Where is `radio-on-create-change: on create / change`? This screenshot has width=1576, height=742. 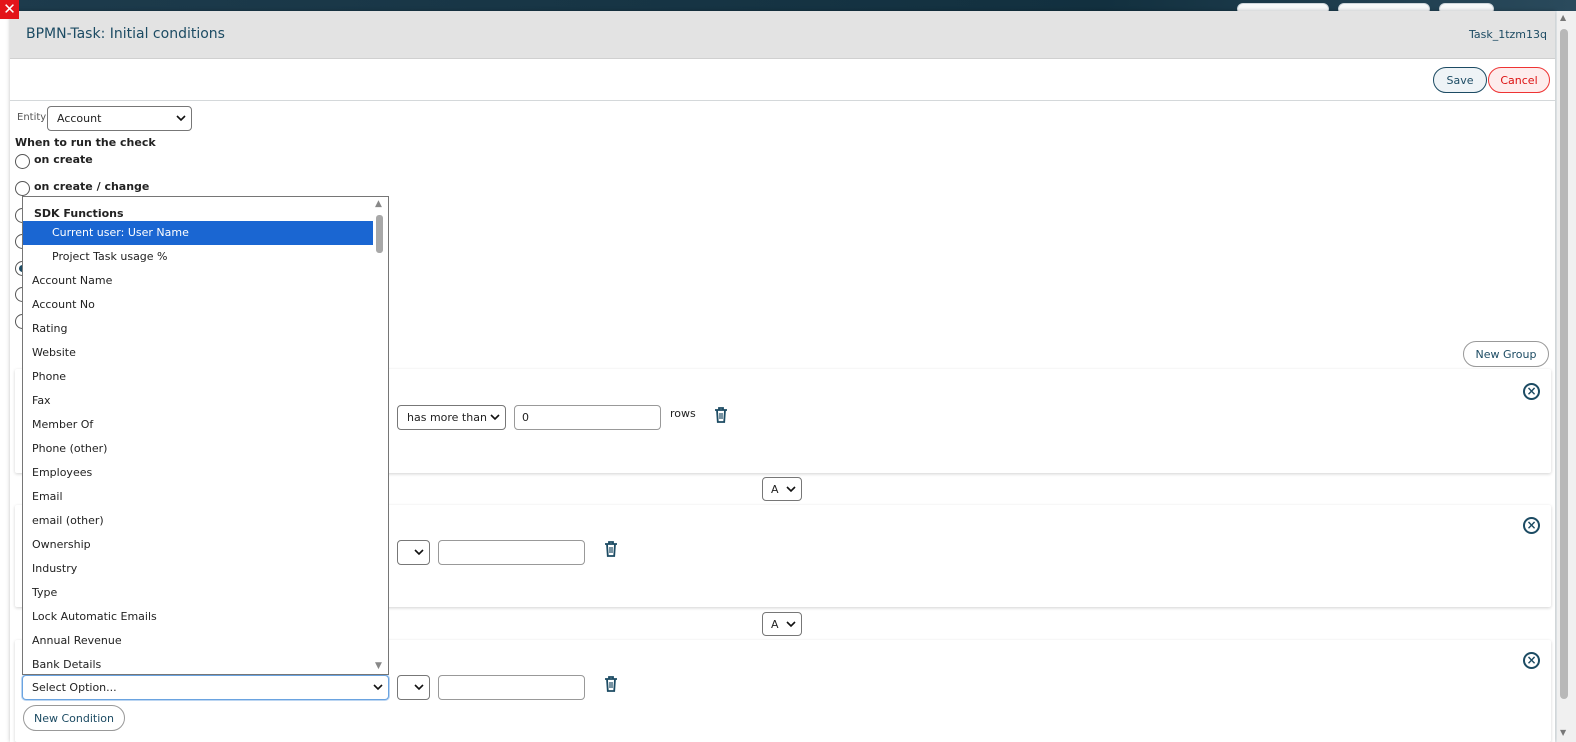 radio-on-create-change: on create / change is located at coordinates (82, 188).